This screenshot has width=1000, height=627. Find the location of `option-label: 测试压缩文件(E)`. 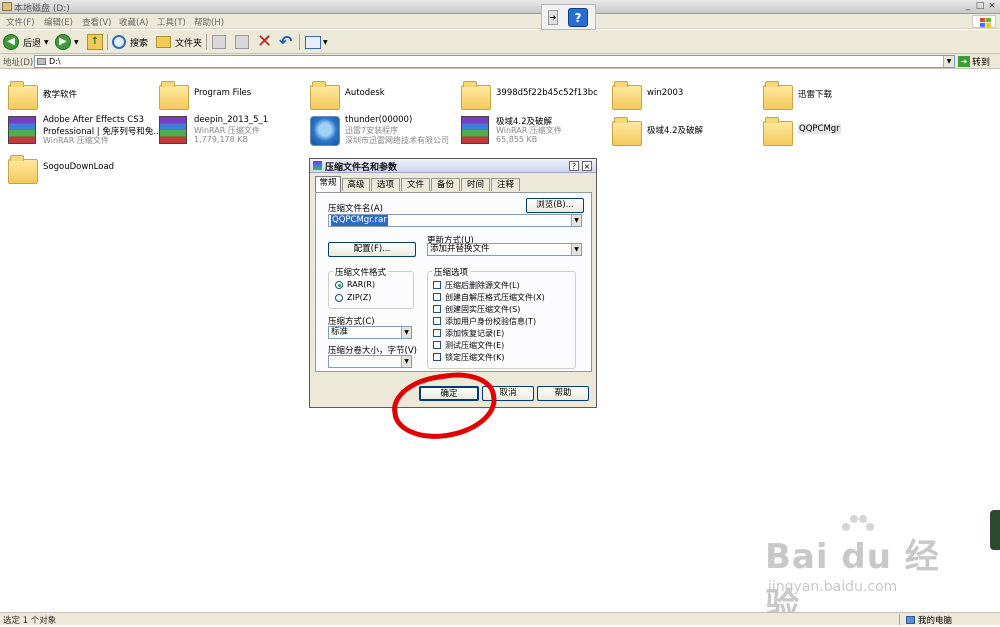

option-label: 测试压缩文件(E) is located at coordinates (475, 345).